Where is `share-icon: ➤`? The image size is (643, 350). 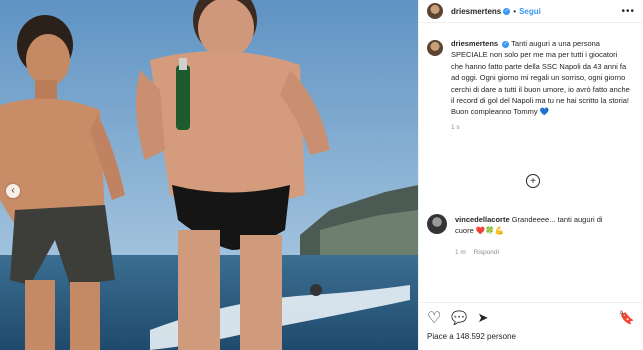
share-icon: ➤ is located at coordinates (483, 318).